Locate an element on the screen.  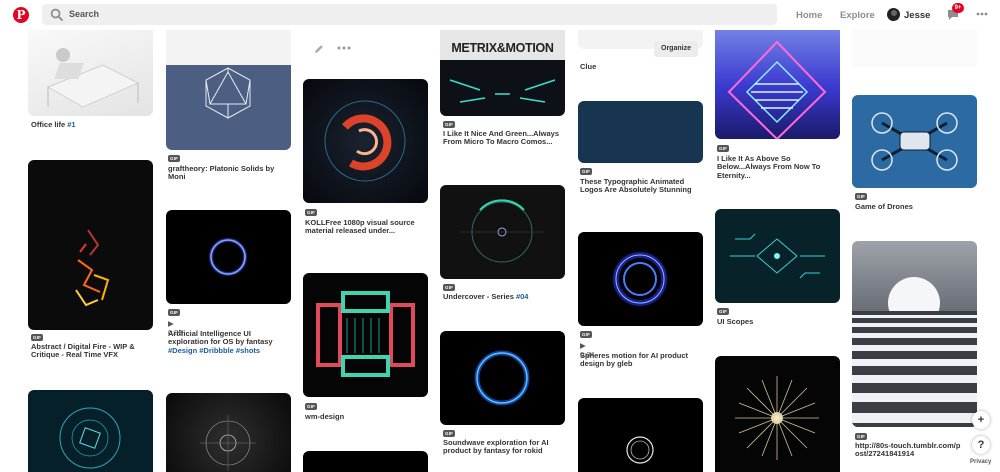
user-name: Jesse is located at coordinates (917, 15).